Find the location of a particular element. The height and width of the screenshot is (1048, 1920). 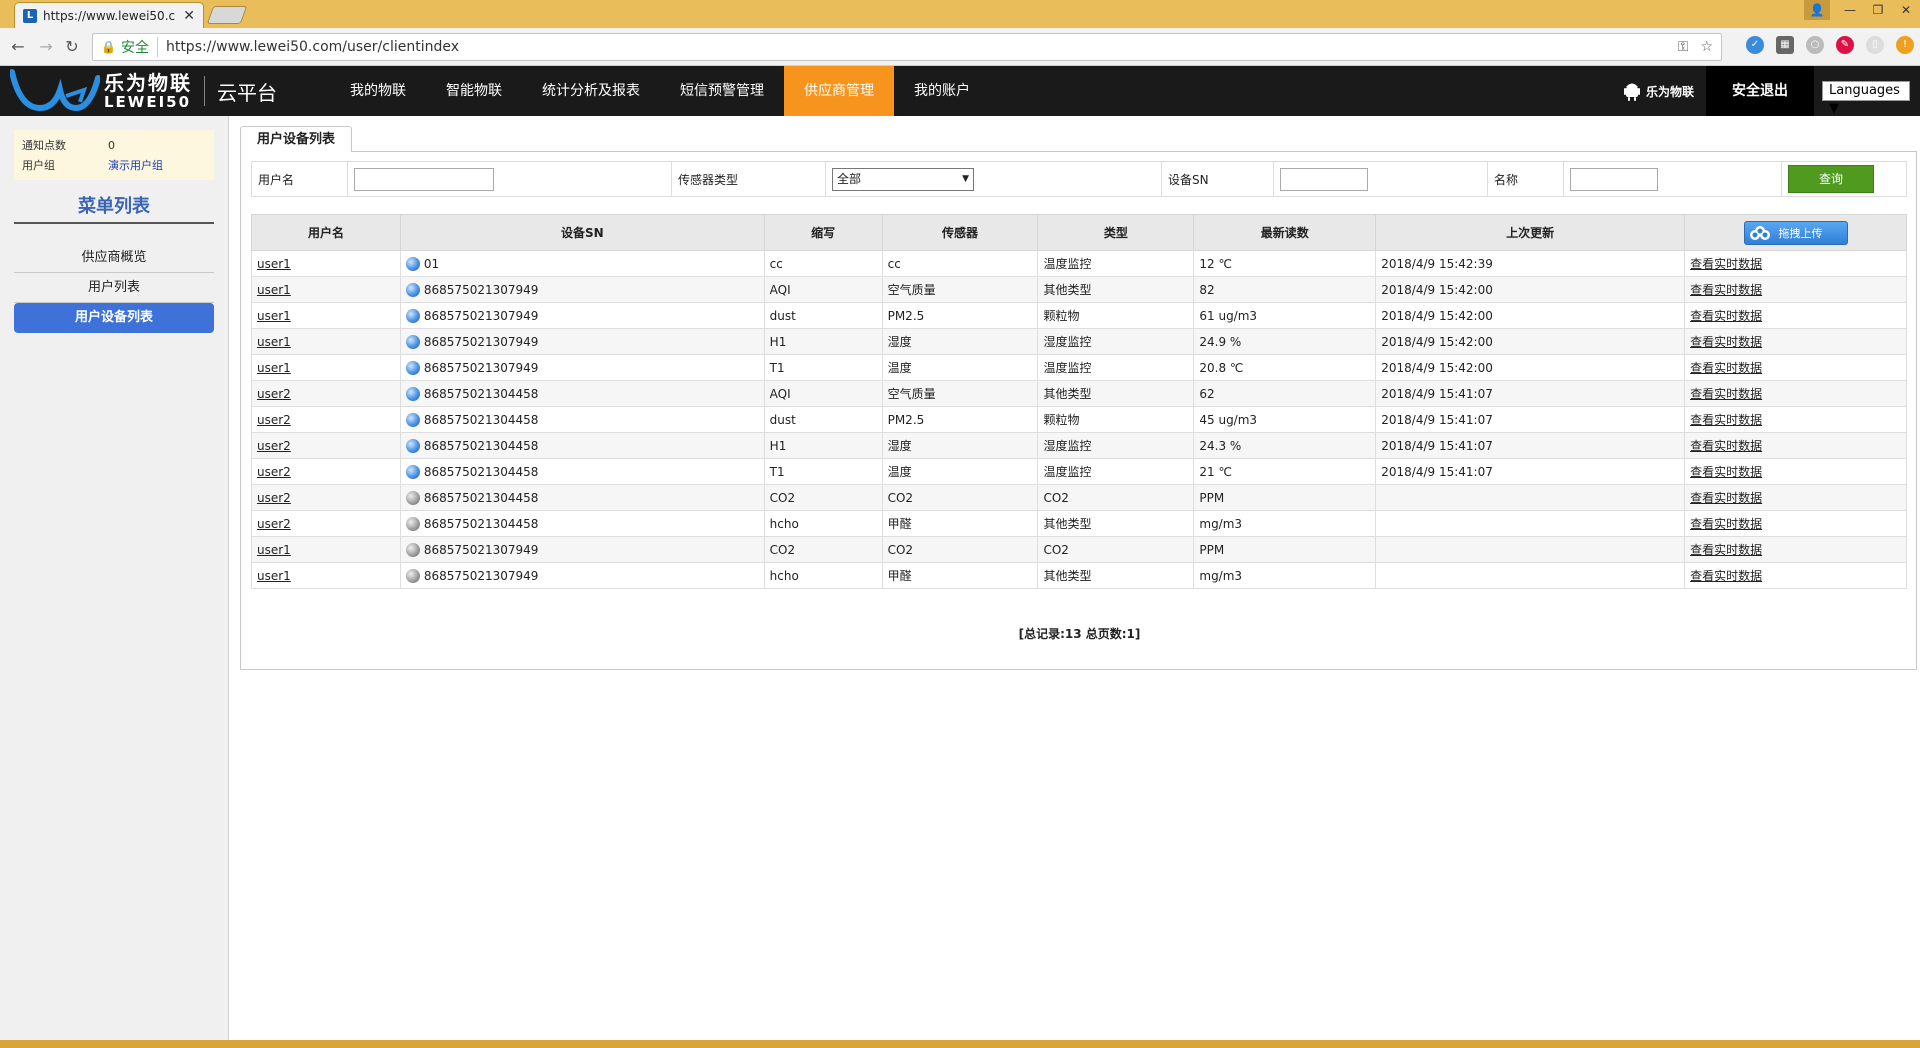

new-tab-button is located at coordinates (227, 15).